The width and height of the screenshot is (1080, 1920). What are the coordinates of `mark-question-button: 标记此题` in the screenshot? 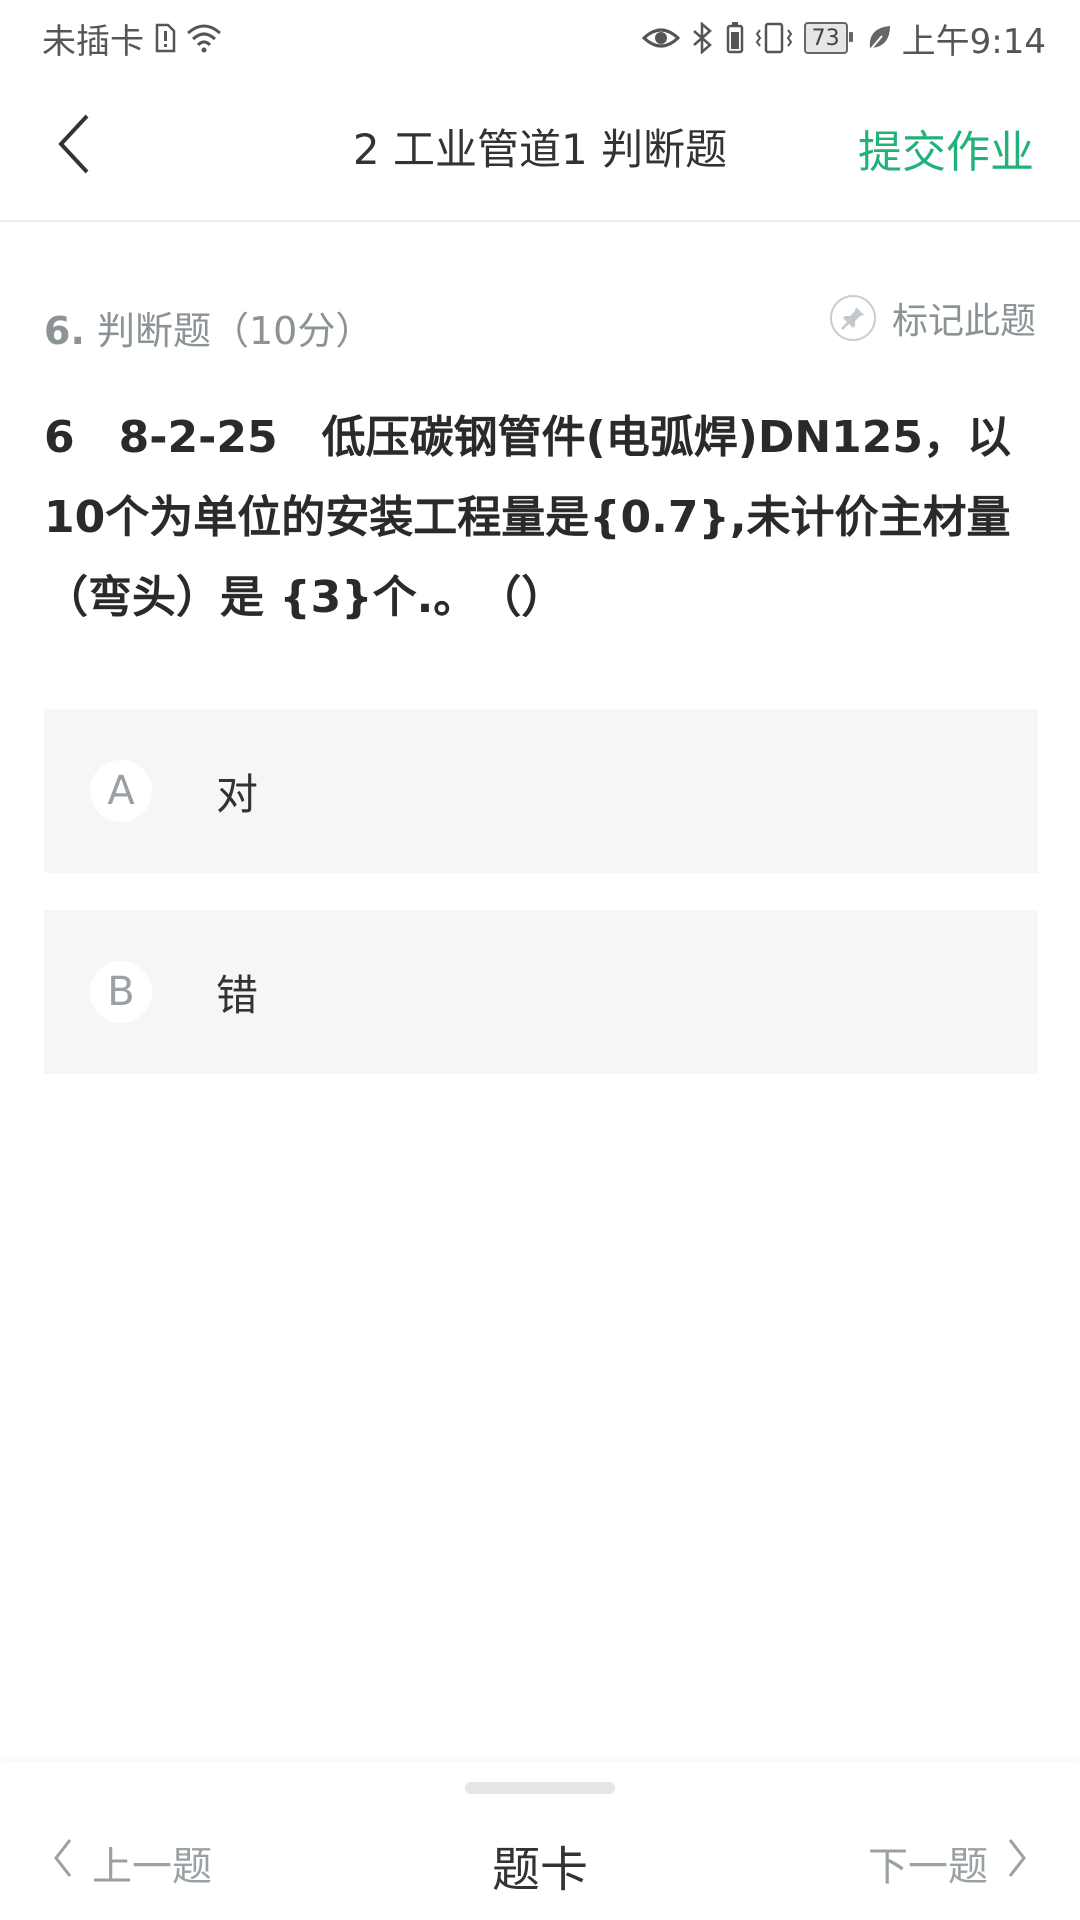 It's located at (932, 318).